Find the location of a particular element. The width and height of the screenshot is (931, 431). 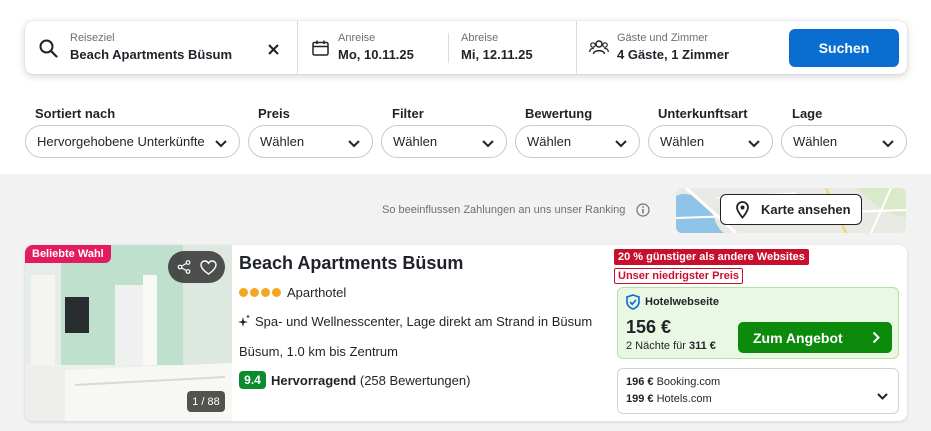

sort-select: Hervorgehobene Unterkünfte is located at coordinates (132, 141).